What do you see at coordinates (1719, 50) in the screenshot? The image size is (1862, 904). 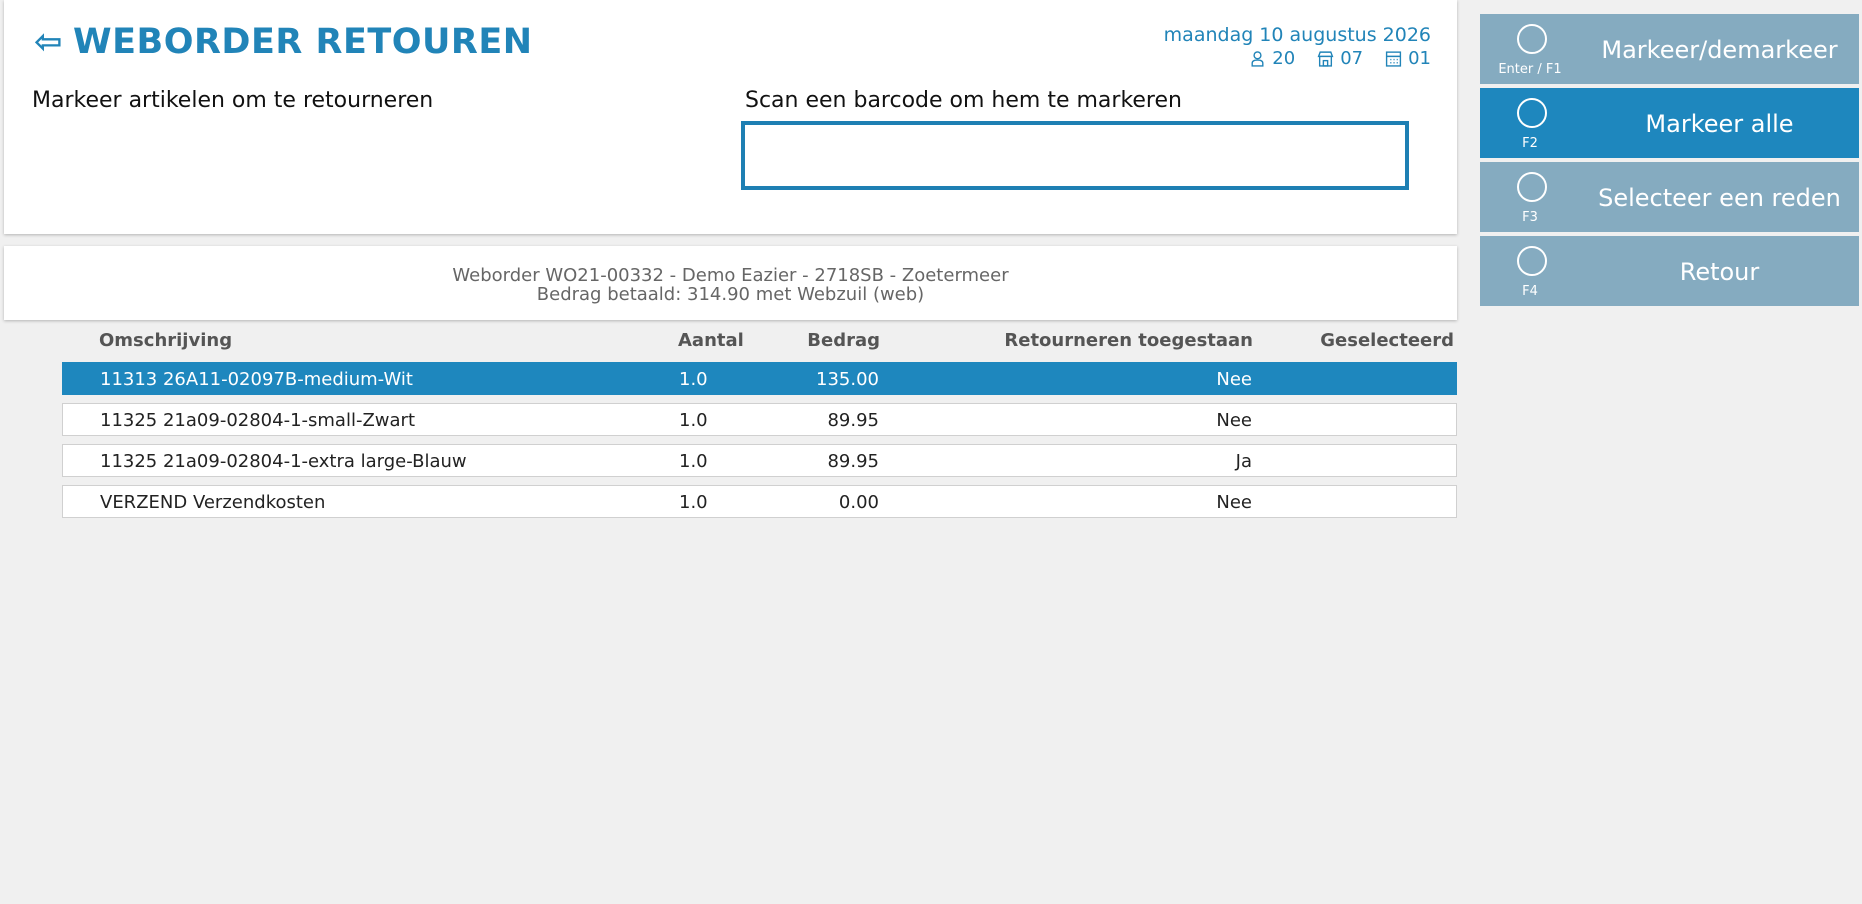 I see `button-label: Markeer/demarkeer` at bounding box center [1719, 50].